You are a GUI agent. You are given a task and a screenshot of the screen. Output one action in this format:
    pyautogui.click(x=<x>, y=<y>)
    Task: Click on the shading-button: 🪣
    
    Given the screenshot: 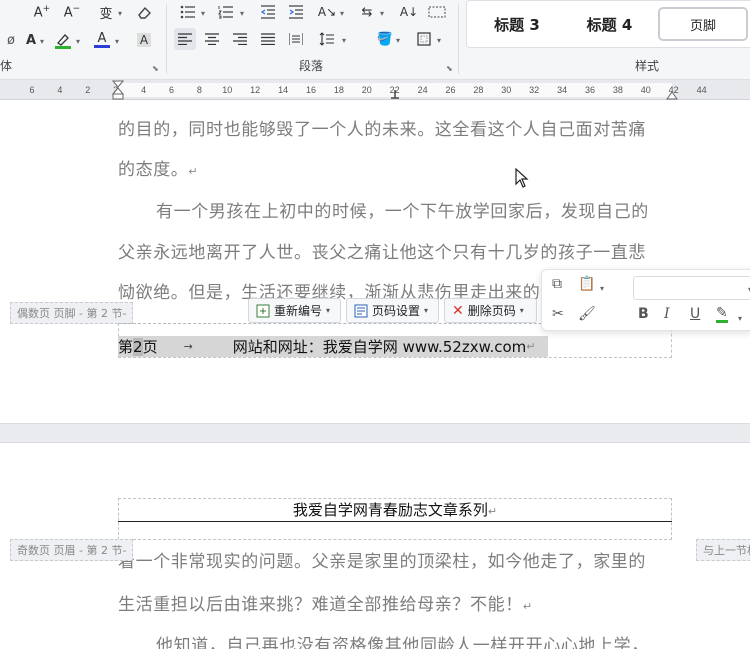 What is the action you would take?
    pyautogui.click(x=385, y=39)
    